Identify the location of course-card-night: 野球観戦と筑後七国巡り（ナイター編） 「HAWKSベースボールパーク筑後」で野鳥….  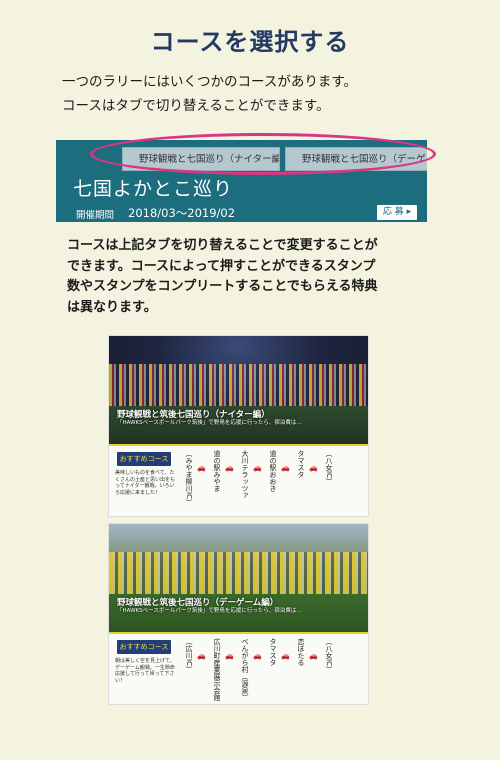
(238, 426).